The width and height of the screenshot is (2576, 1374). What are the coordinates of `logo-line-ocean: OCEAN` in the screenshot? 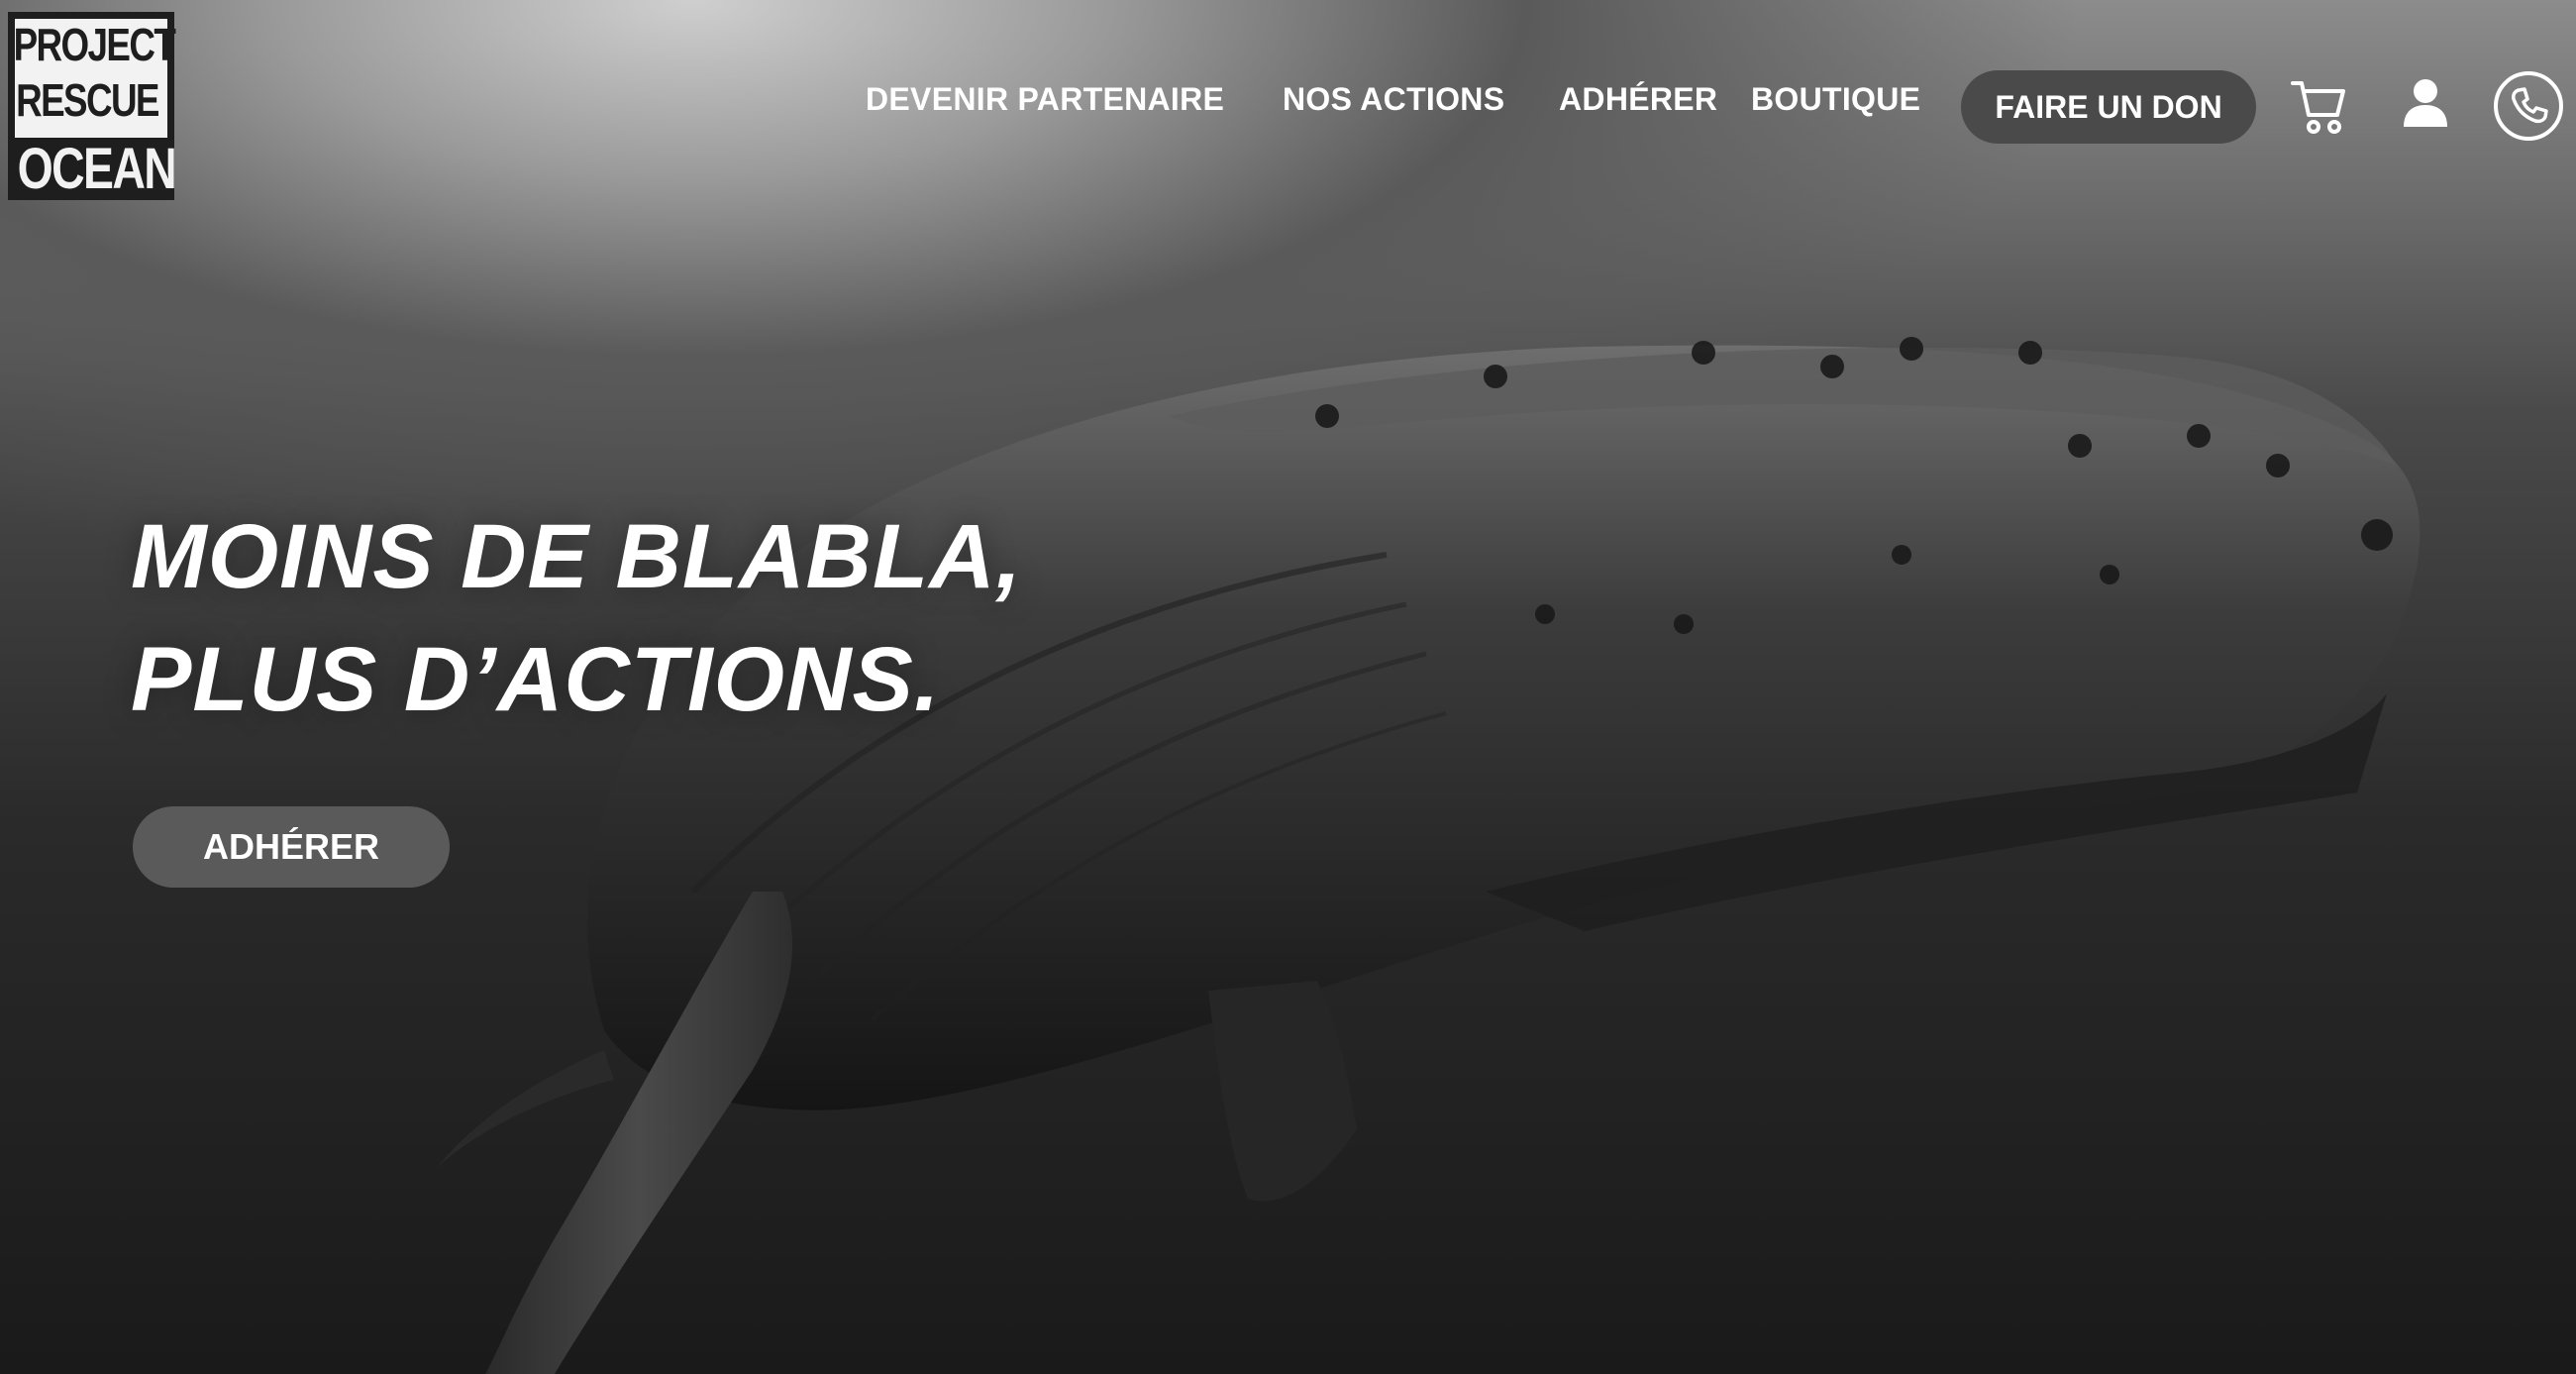 It's located at (97, 169).